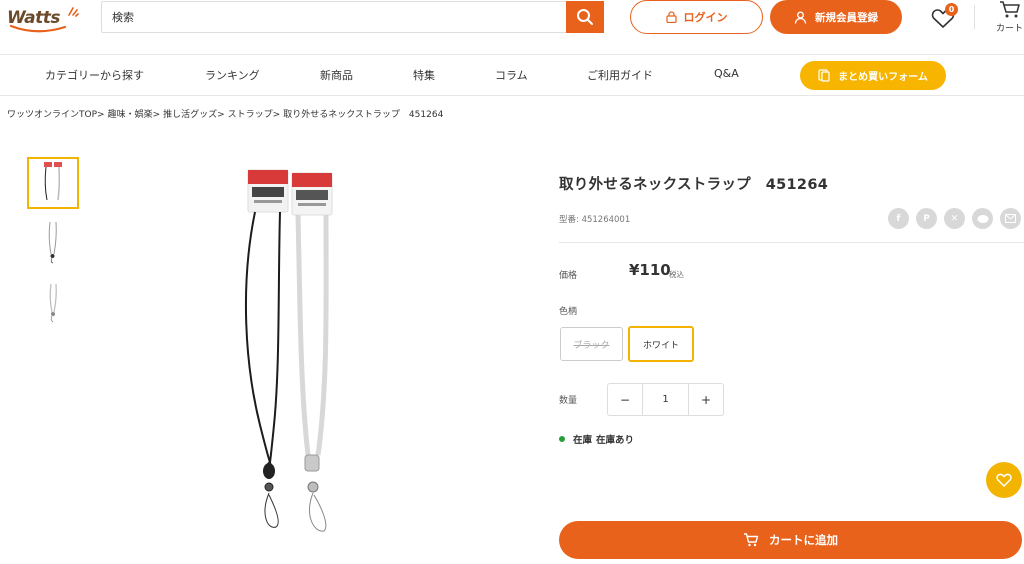  Describe the element at coordinates (595, 220) in the screenshot. I see `product-model-number: 型番: 451264001` at that location.